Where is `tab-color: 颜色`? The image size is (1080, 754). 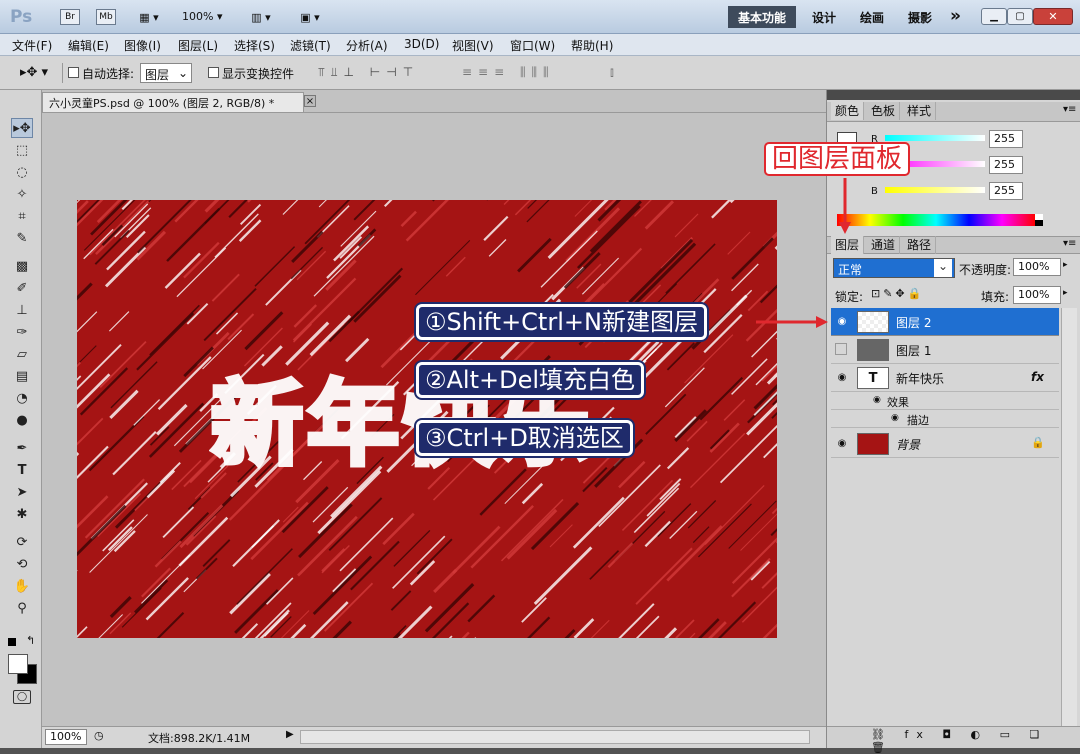
tab-color: 颜色 is located at coordinates (847, 111).